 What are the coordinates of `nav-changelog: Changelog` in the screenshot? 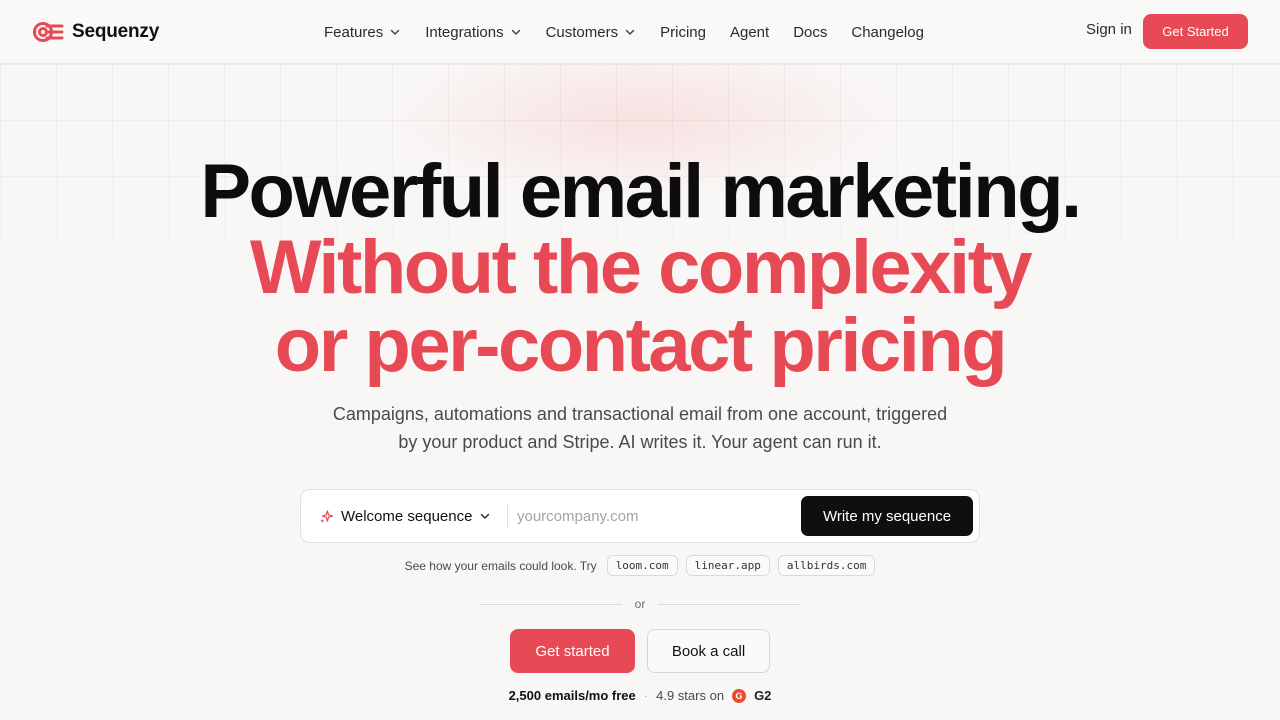 It's located at (887, 32).